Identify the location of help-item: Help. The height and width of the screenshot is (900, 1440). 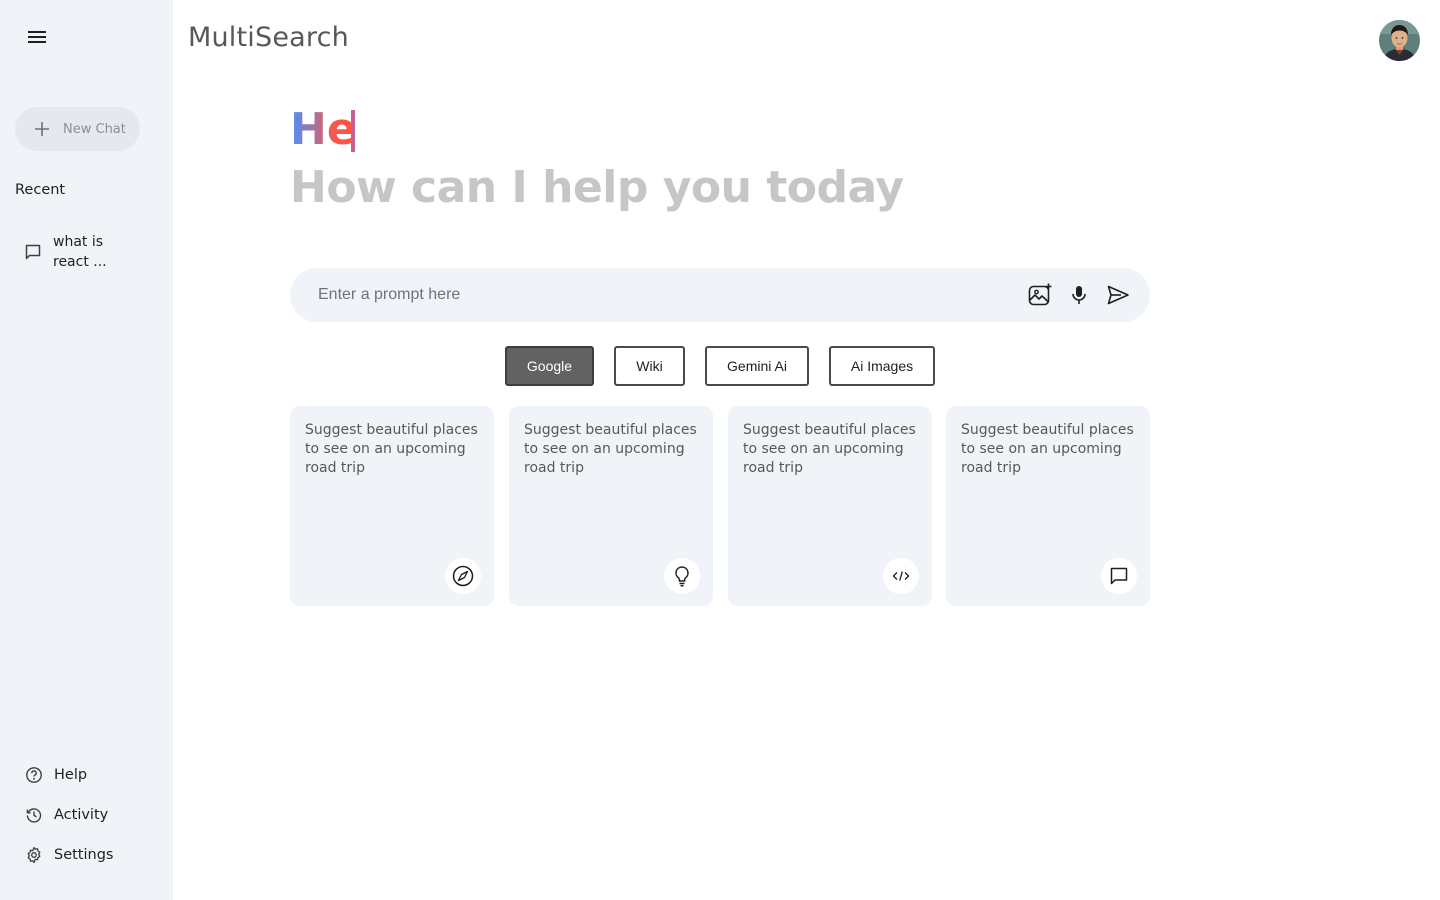
(56, 775).